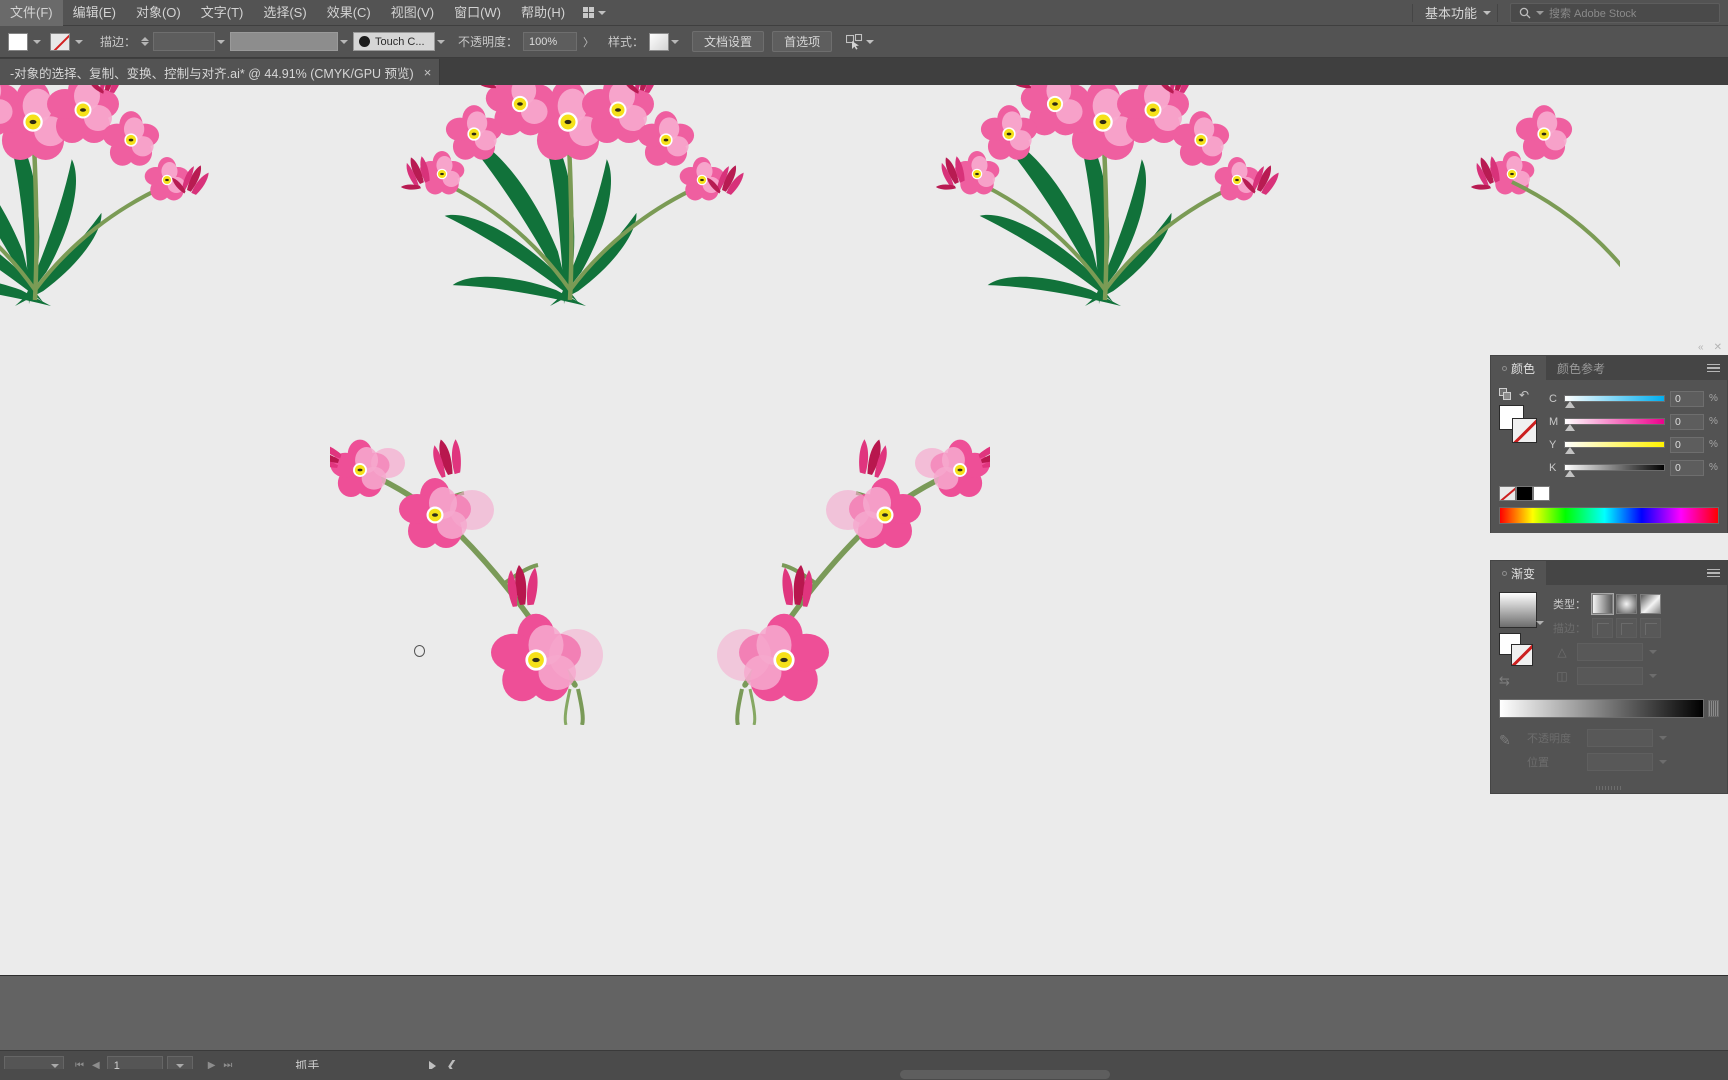 Image resolution: width=1728 pixels, height=1080 pixels. What do you see at coordinates (1610, 676) in the screenshot?
I see `gradient-aspect-input` at bounding box center [1610, 676].